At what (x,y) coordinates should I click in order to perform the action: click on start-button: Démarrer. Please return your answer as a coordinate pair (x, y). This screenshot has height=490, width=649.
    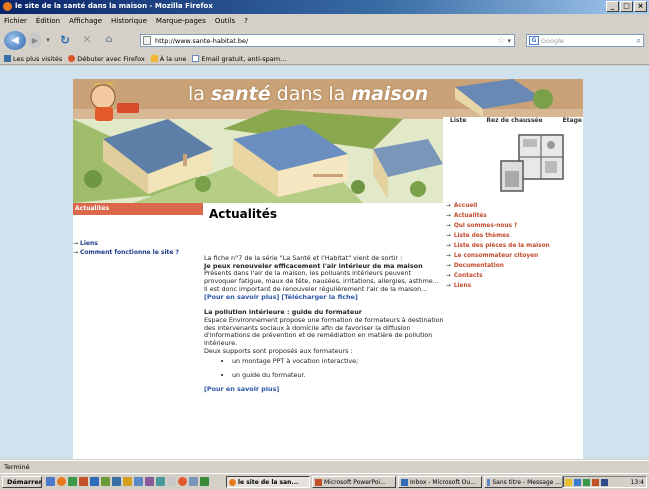
    Looking at the image, I should click on (22, 482).